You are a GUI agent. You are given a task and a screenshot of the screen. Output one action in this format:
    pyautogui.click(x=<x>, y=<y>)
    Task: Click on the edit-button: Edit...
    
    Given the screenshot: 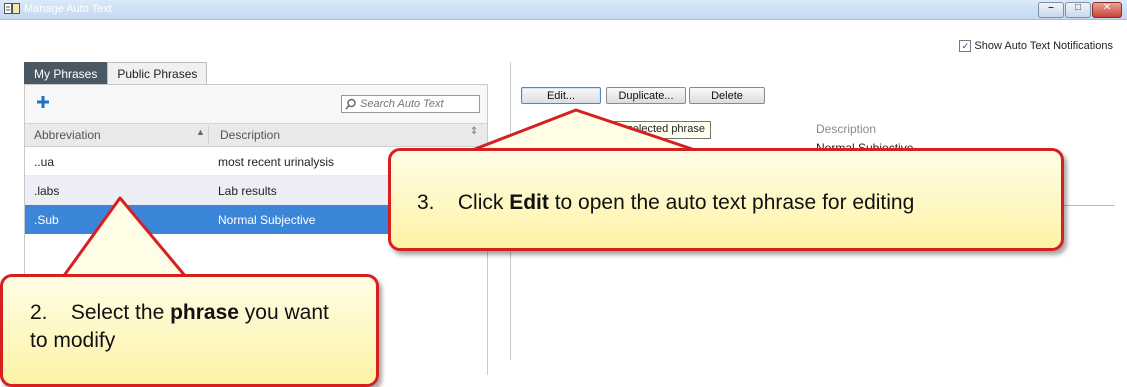 What is the action you would take?
    pyautogui.click(x=561, y=95)
    